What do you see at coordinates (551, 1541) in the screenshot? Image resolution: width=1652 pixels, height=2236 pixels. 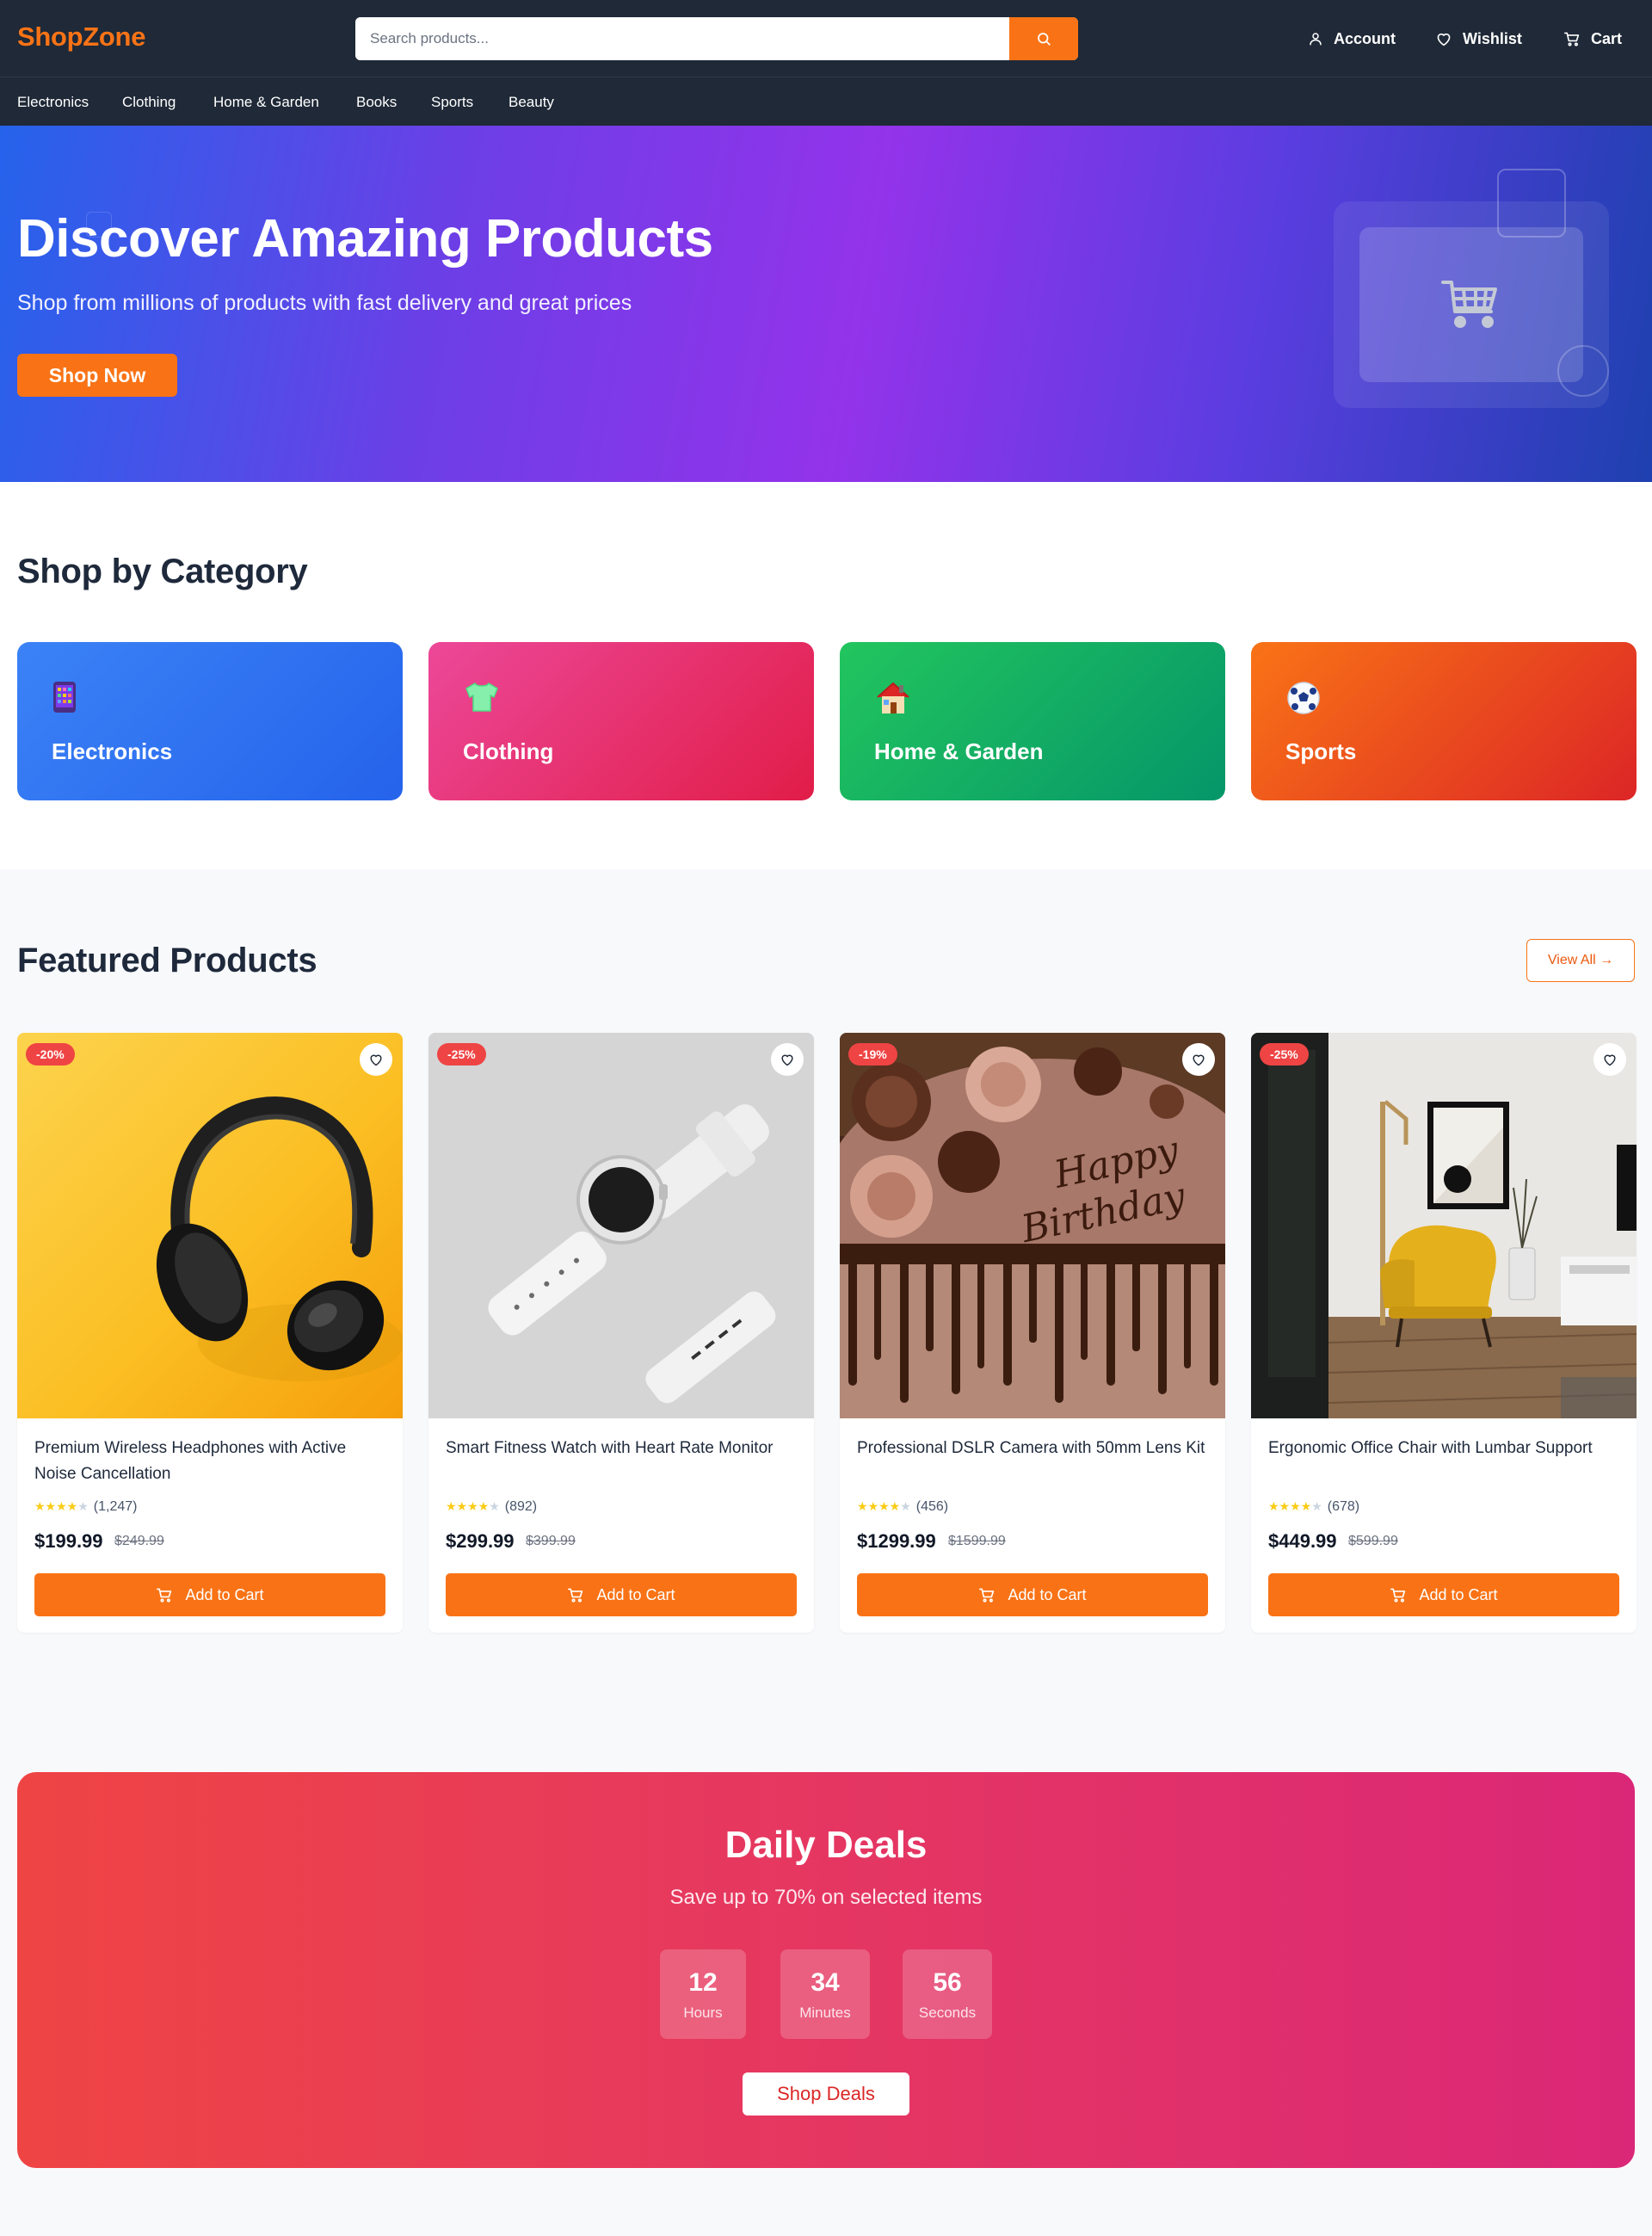 I see `product-original-price: $399.99` at bounding box center [551, 1541].